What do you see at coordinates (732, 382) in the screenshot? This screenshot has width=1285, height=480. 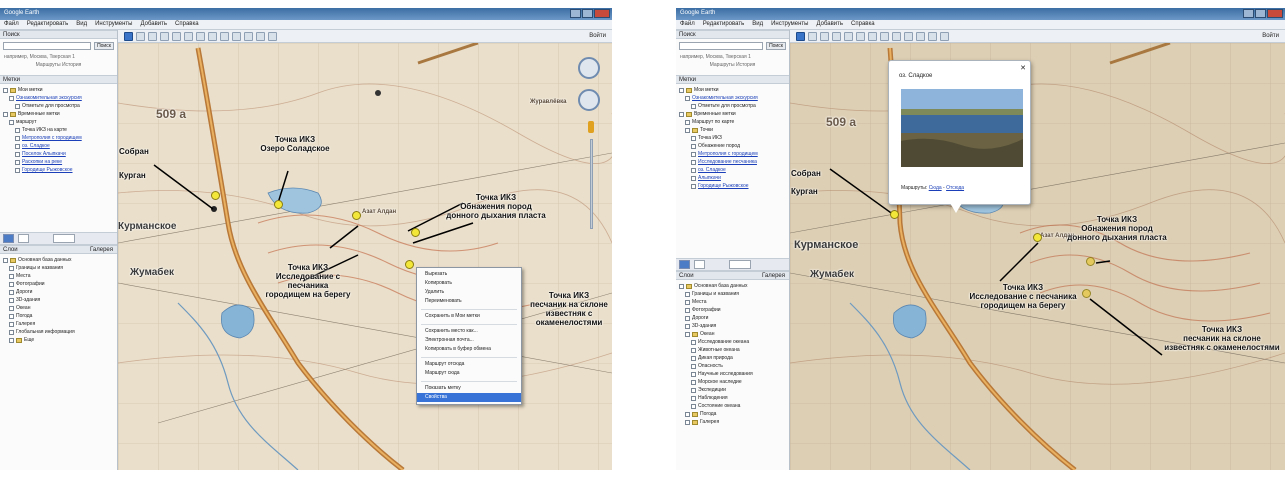 I see `tree-item: Морское наследие` at bounding box center [732, 382].